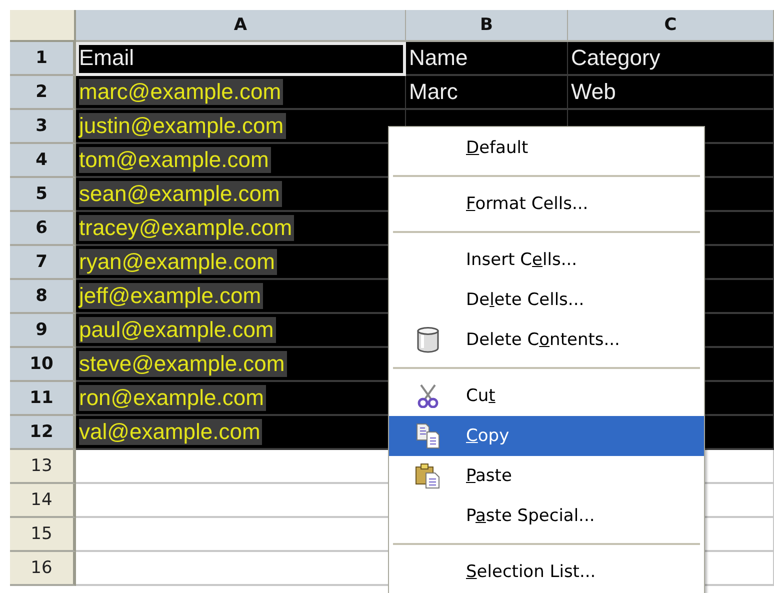  What do you see at coordinates (43, 26) in the screenshot?
I see `corner-header` at bounding box center [43, 26].